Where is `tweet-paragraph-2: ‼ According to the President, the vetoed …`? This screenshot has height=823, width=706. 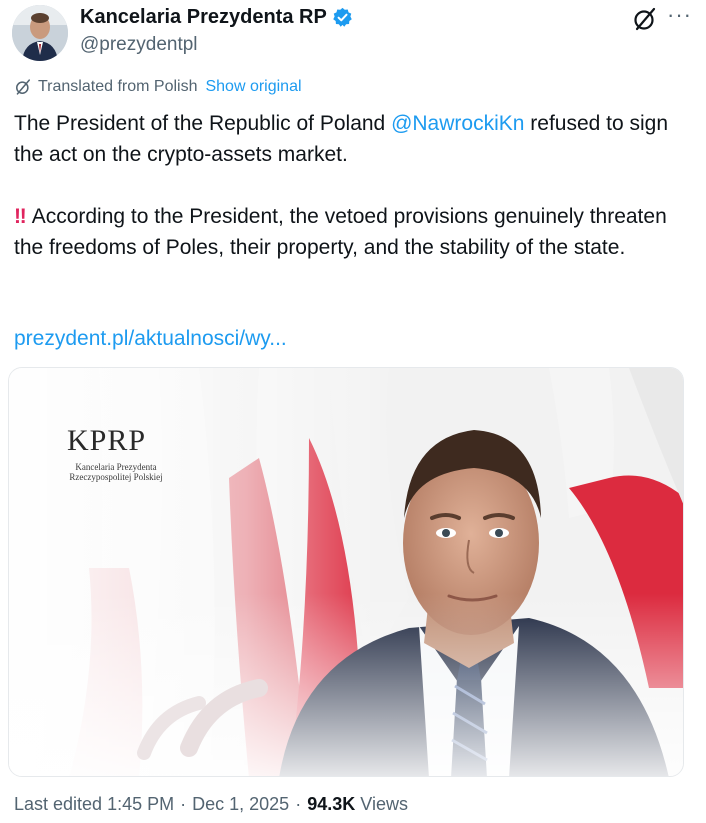
tweet-paragraph-2: ‼ According to the President, the vetoed … is located at coordinates (354, 232).